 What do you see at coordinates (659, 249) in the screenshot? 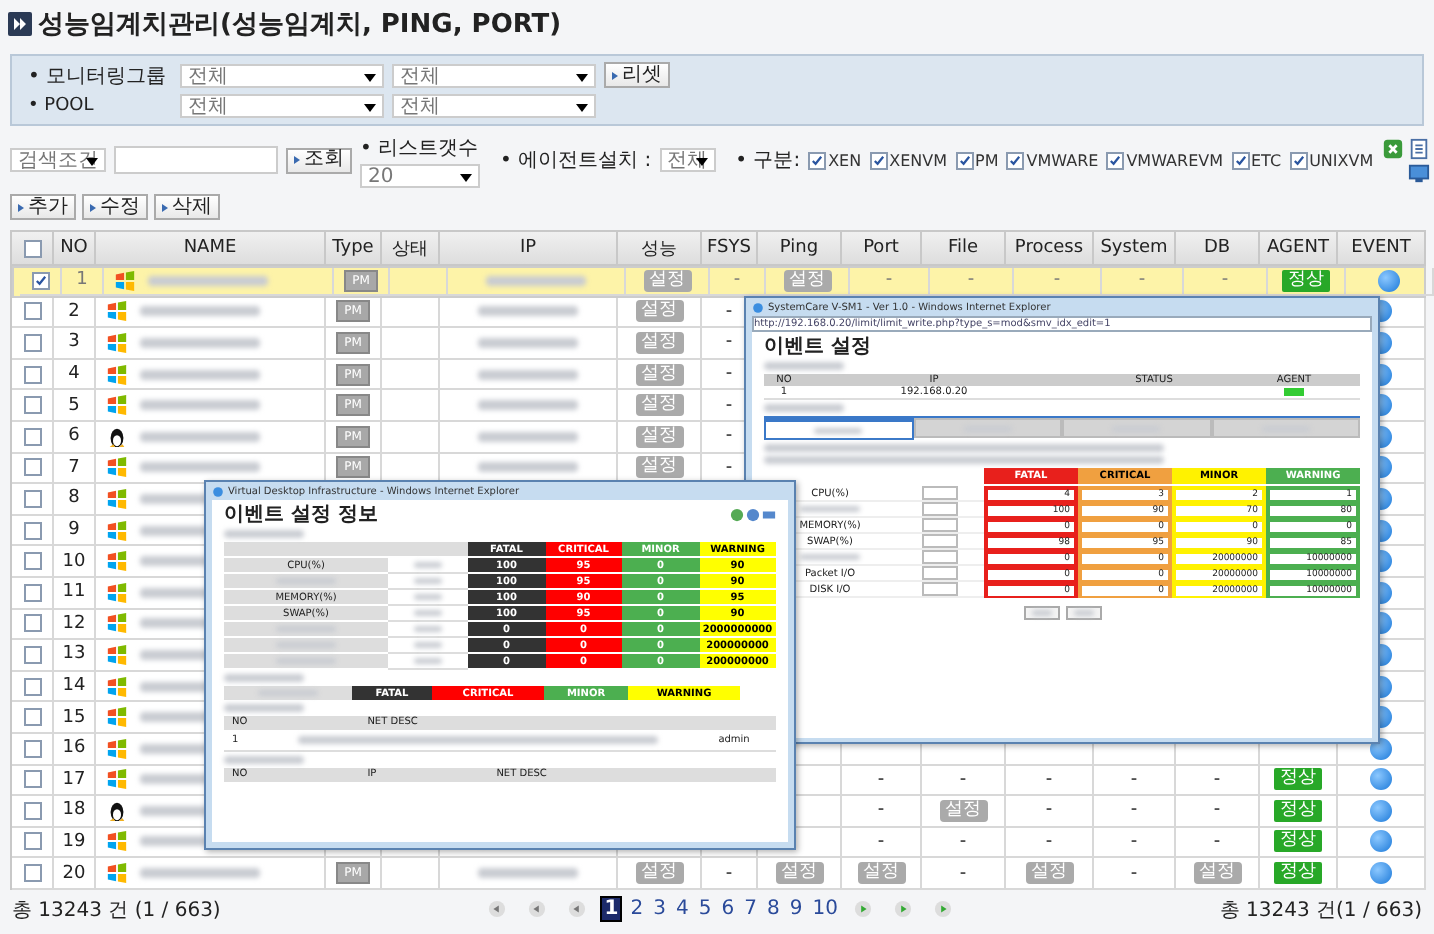
I see `column-header: 성능` at bounding box center [659, 249].